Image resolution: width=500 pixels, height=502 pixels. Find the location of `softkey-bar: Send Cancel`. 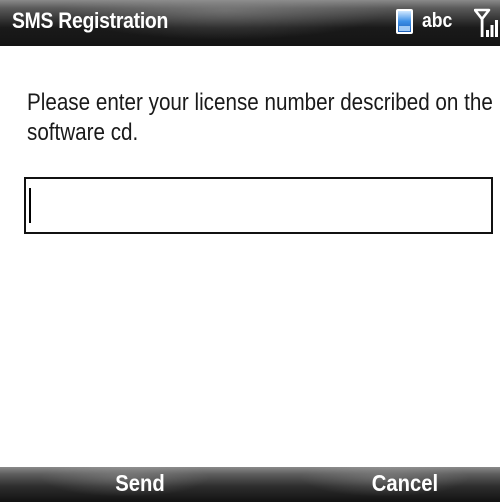

softkey-bar: Send Cancel is located at coordinates (250, 484).